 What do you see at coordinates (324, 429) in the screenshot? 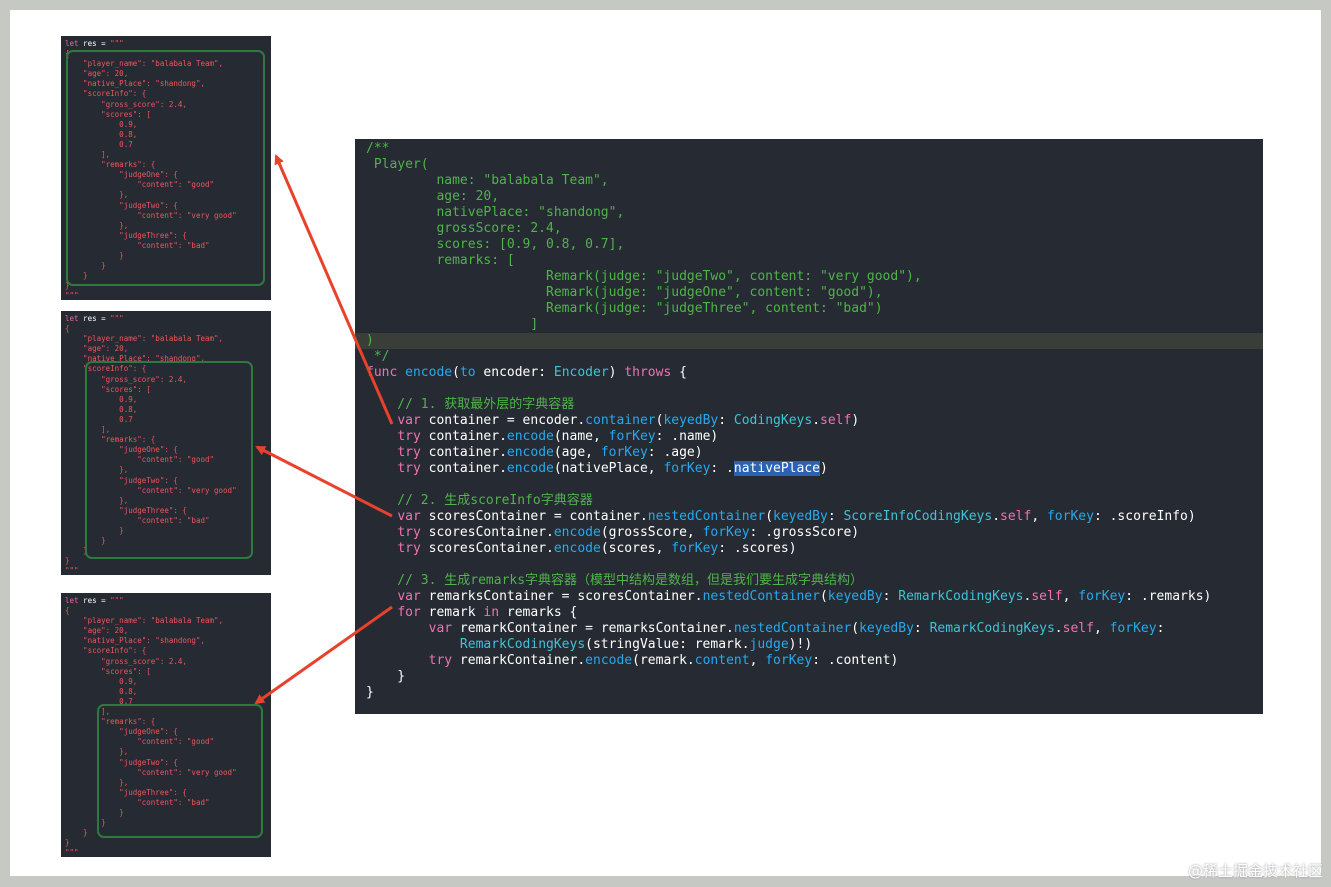
I see `annotation-arrows` at bounding box center [324, 429].